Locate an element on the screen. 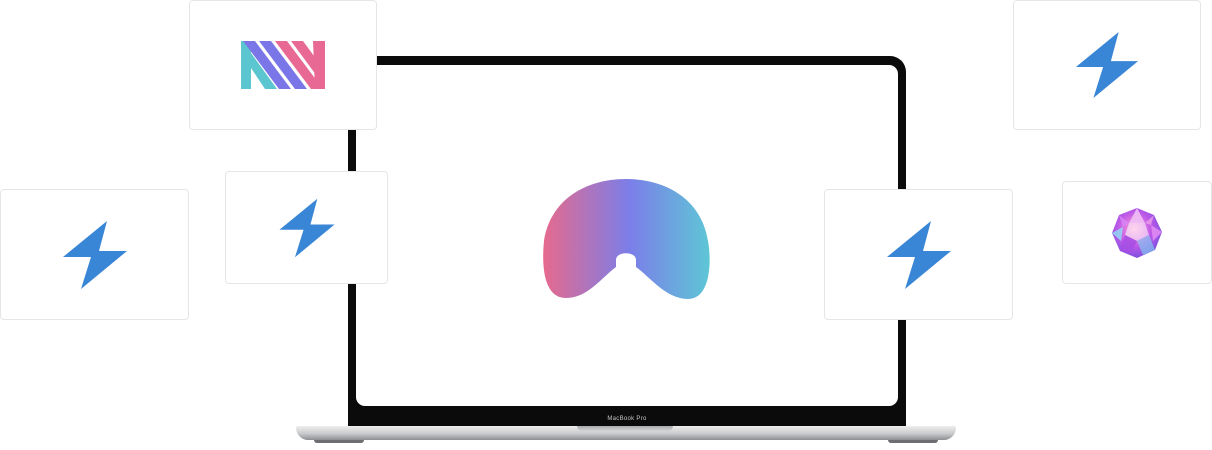 This screenshot has width=1212, height=450. laptop-notch is located at coordinates (625, 428).